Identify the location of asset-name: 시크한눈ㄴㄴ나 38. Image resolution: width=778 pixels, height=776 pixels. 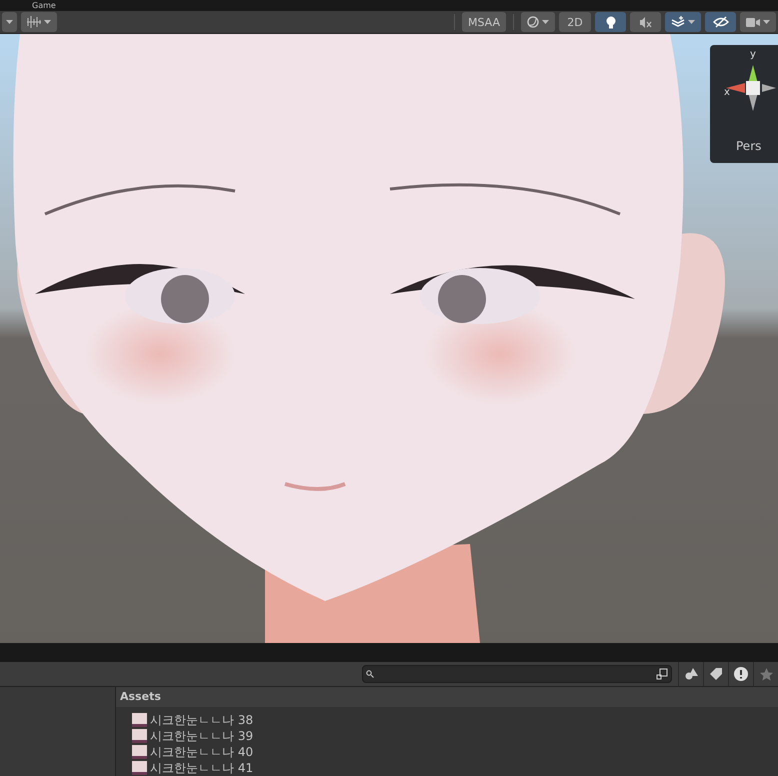
(202, 720).